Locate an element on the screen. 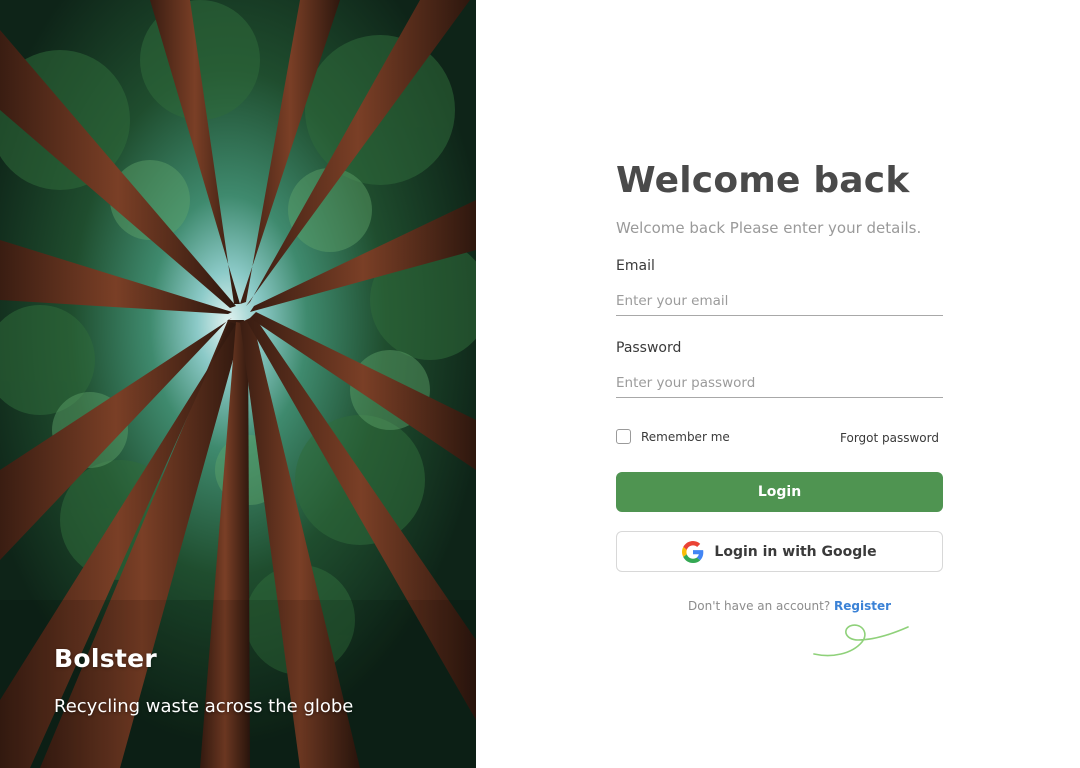 The image size is (1080, 768). page-title: Welcome back is located at coordinates (763, 180).